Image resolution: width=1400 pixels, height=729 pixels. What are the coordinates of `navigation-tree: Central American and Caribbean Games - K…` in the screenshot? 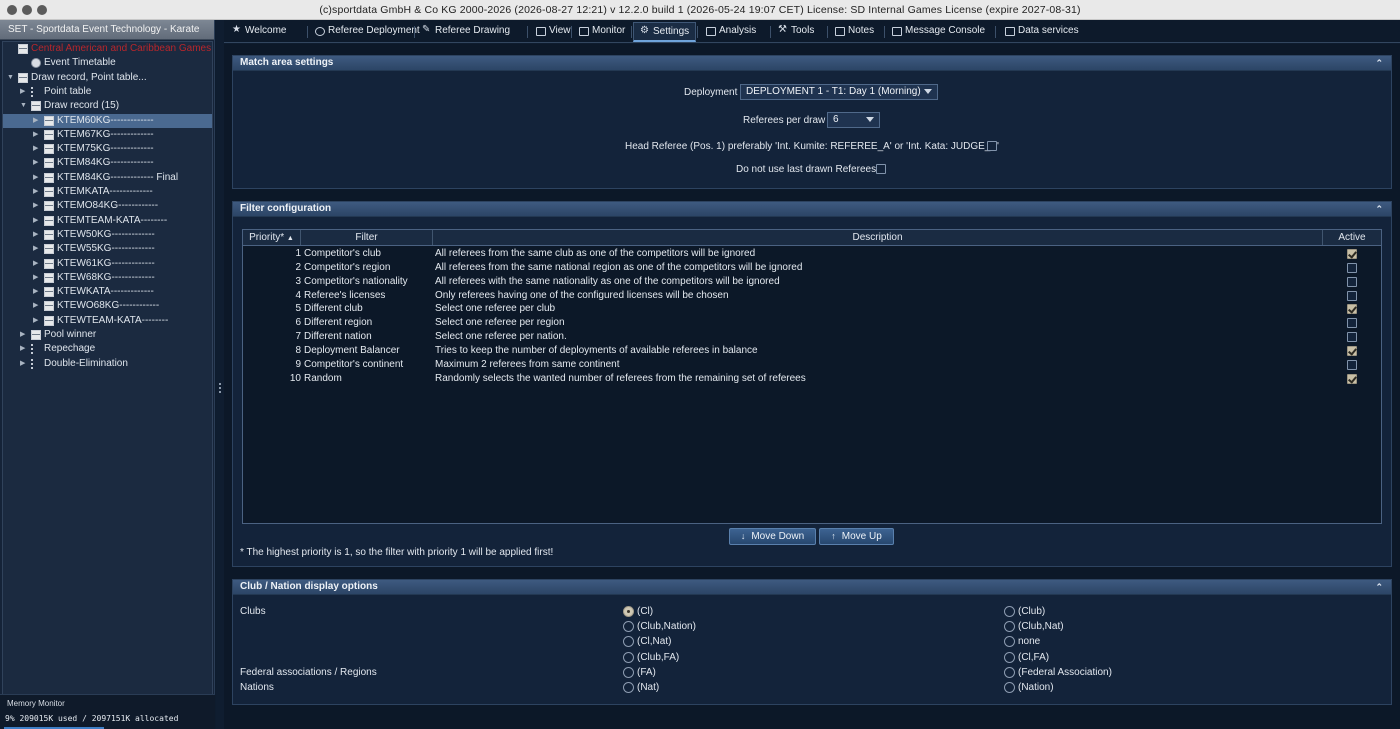 It's located at (107, 377).